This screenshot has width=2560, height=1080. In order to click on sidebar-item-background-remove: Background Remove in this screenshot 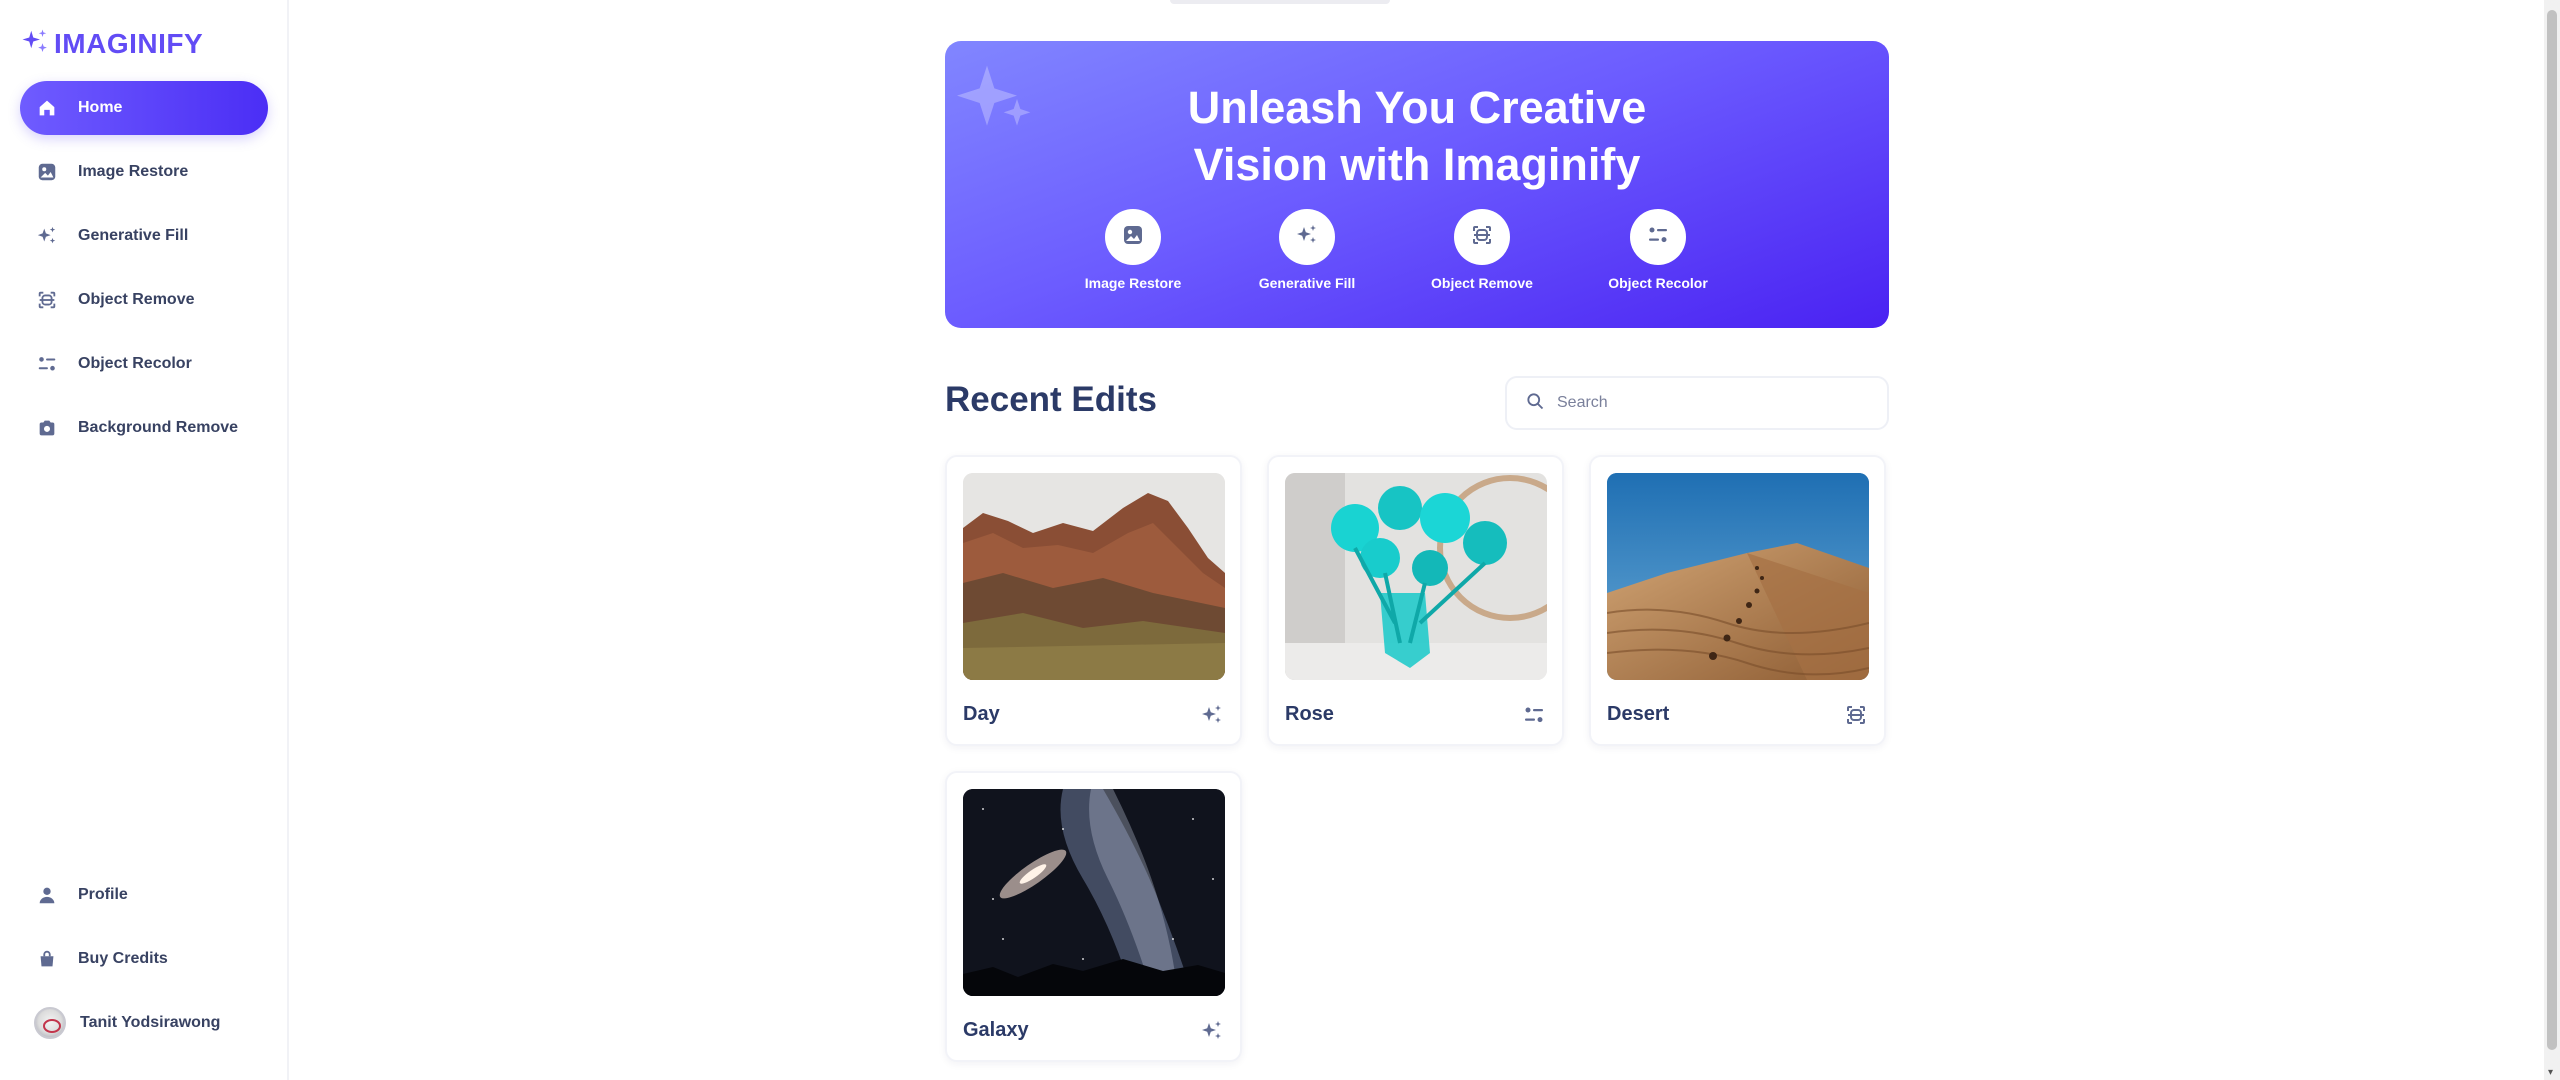, I will do `click(144, 428)`.